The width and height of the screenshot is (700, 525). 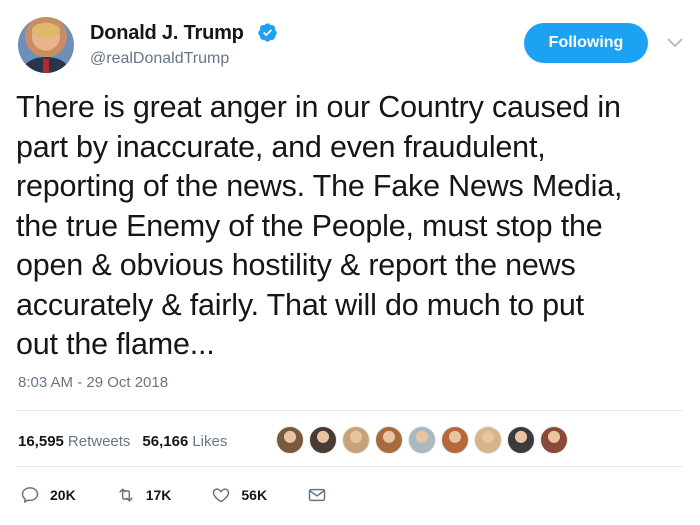 I want to click on tweet-line: part by inaccurate, and even fraudulent,, so click(x=281, y=146).